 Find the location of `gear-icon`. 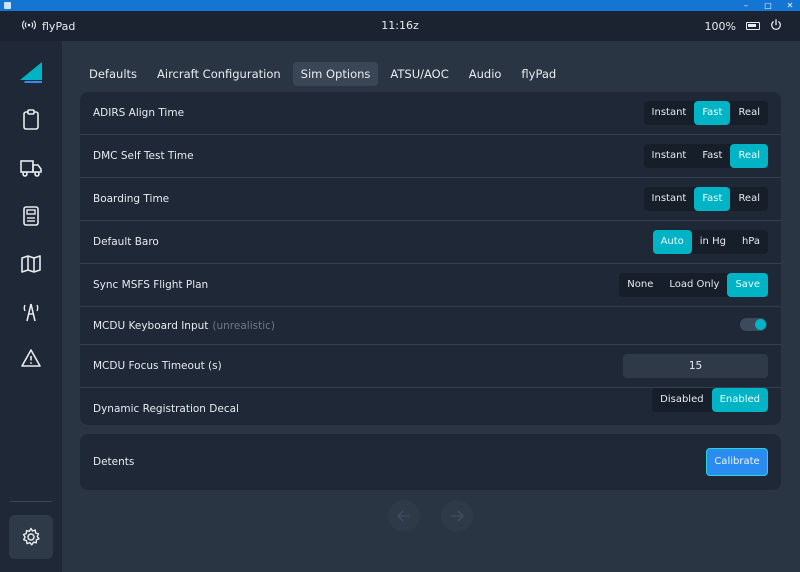

gear-icon is located at coordinates (31, 536).